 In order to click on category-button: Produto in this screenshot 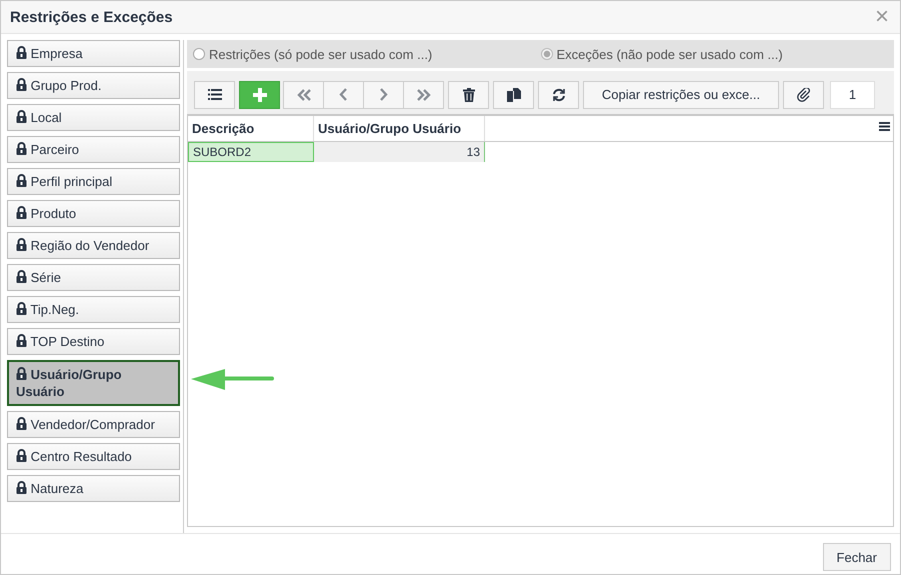, I will do `click(93, 213)`.